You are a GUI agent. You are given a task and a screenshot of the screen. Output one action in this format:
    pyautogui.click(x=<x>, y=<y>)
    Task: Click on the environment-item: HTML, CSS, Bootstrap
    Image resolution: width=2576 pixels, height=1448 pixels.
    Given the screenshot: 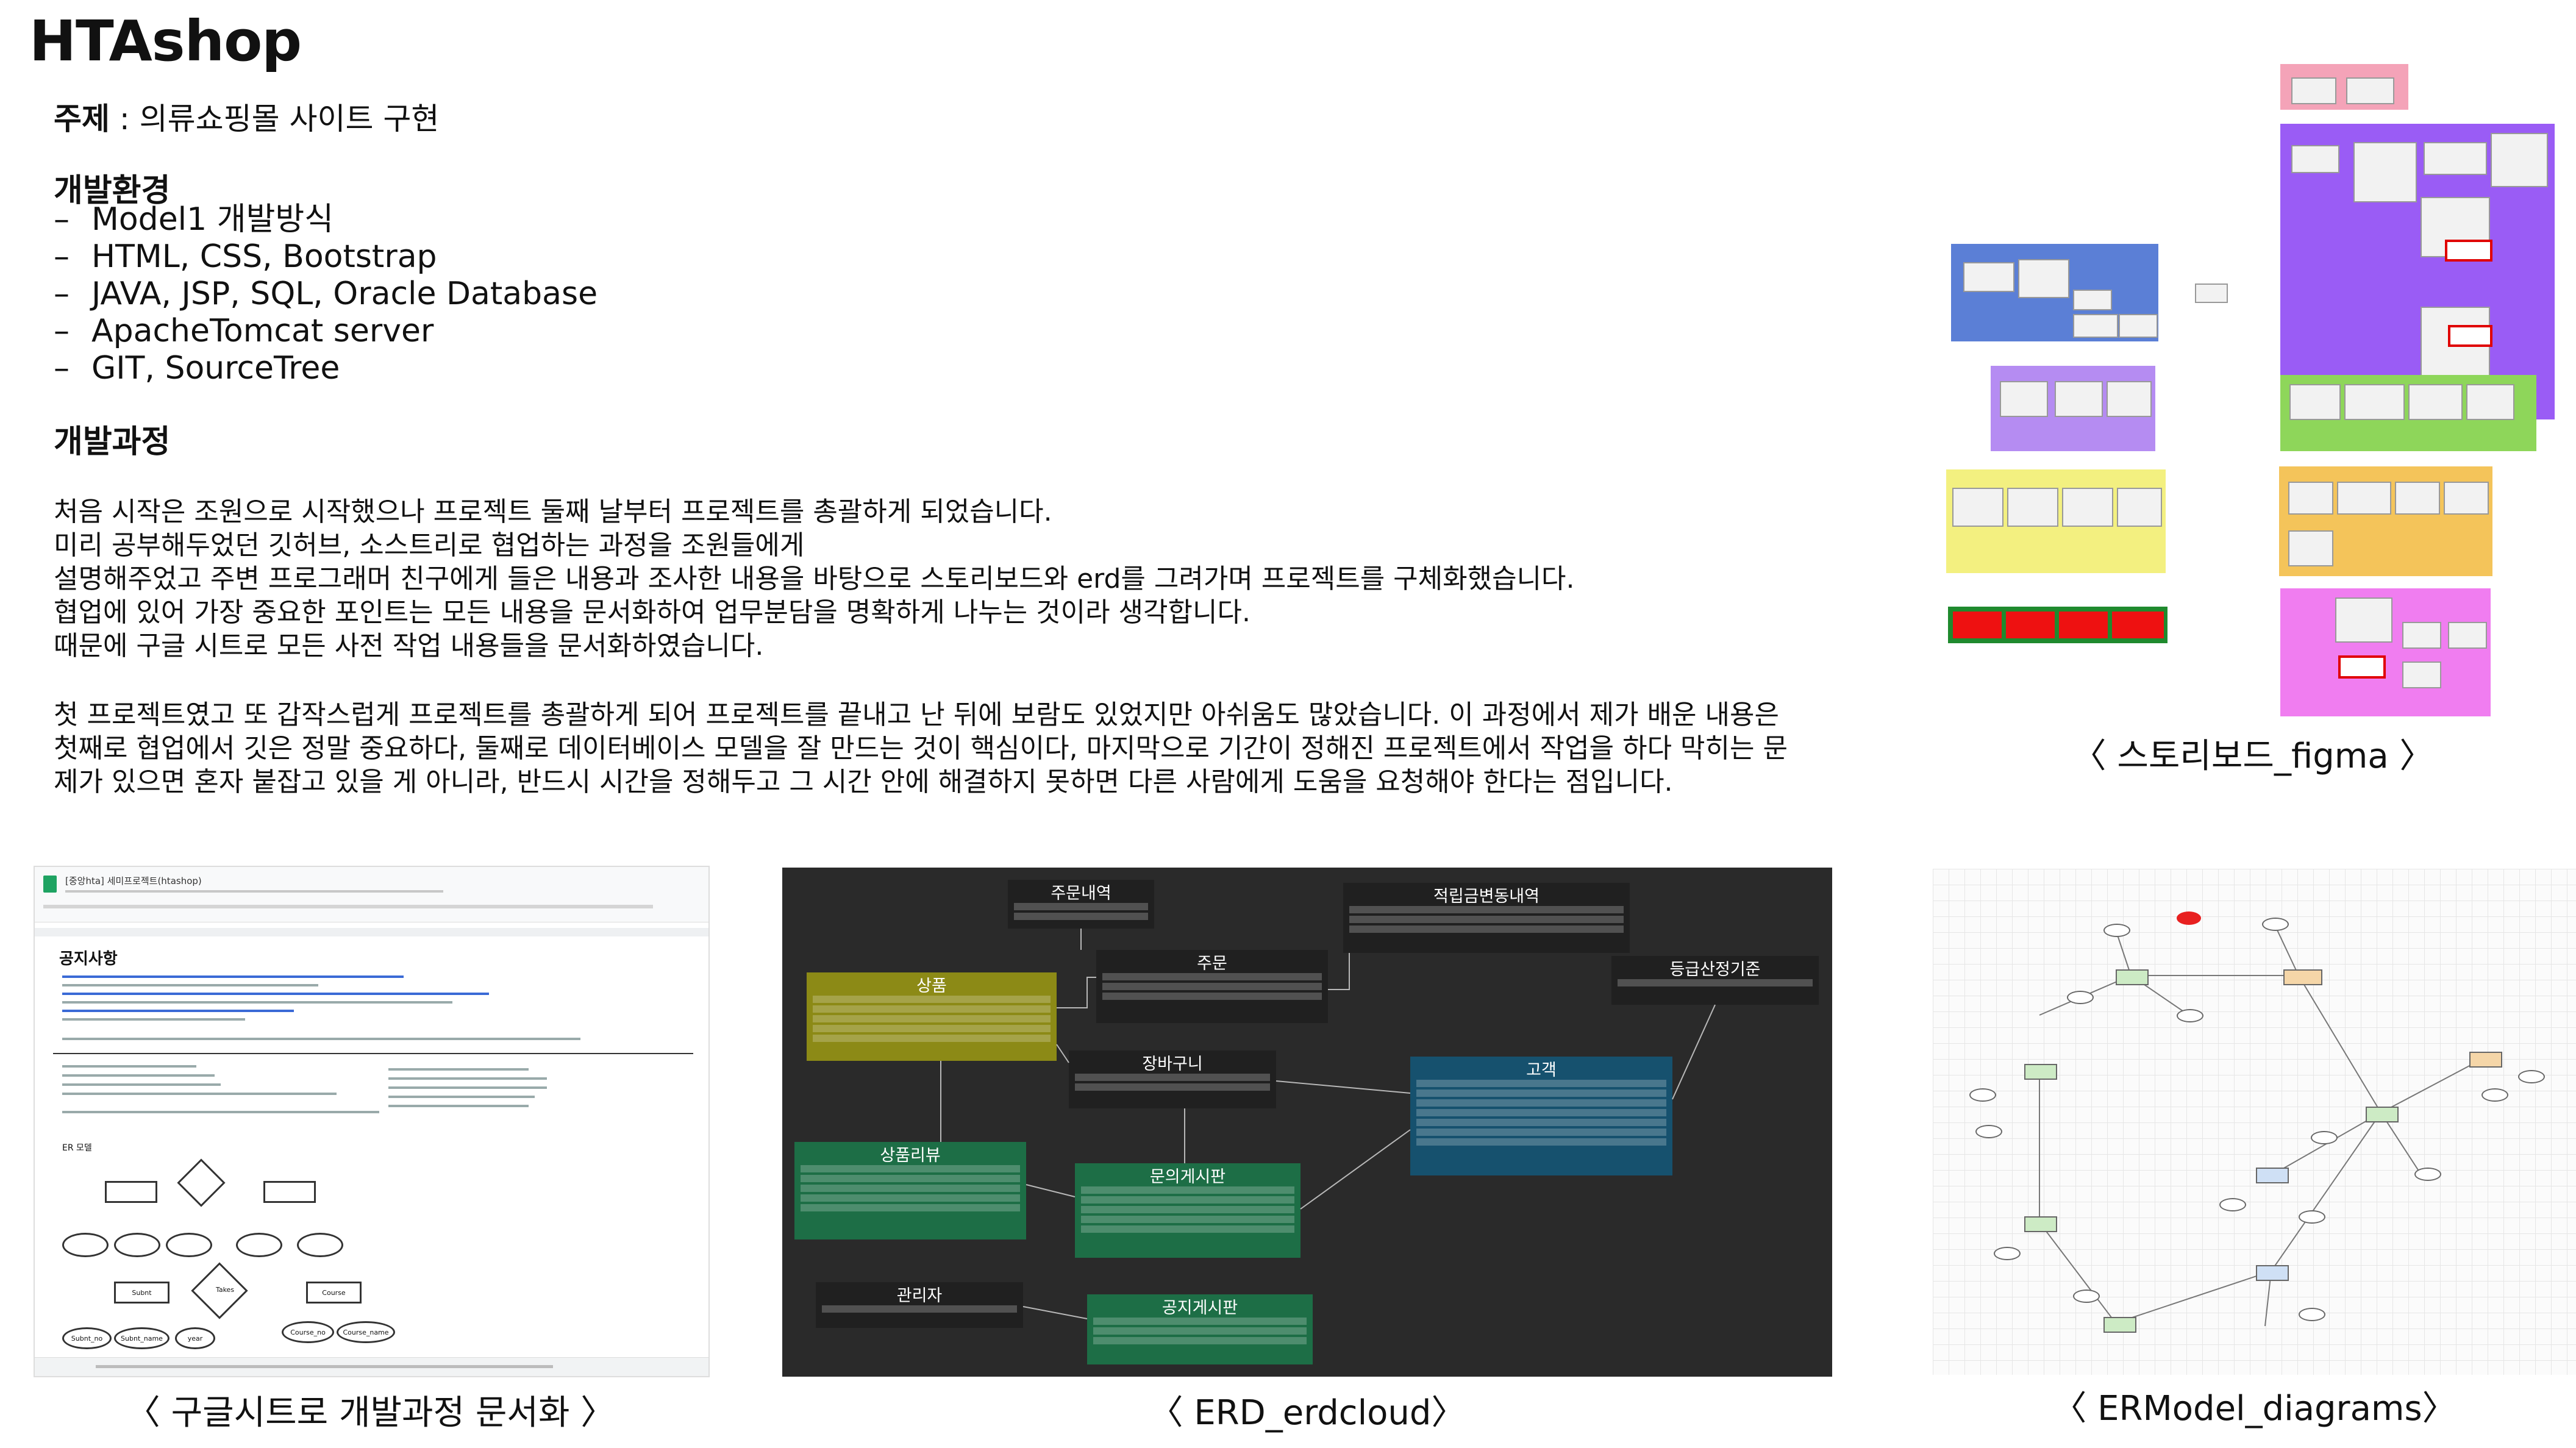 What is the action you would take?
    pyautogui.click(x=326, y=257)
    